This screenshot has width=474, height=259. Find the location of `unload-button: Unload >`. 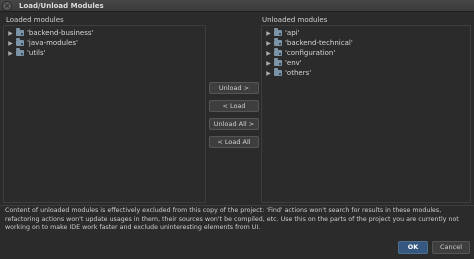

unload-button: Unload > is located at coordinates (234, 88).